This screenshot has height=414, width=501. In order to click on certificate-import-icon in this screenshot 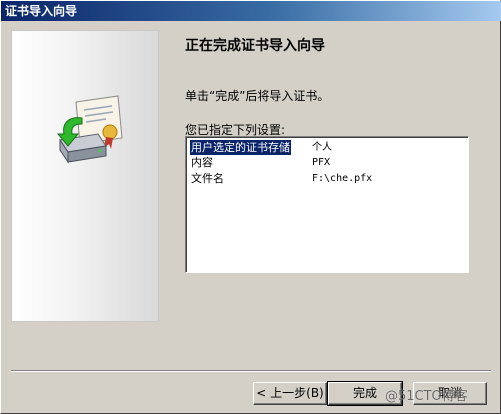, I will do `click(89, 129)`.